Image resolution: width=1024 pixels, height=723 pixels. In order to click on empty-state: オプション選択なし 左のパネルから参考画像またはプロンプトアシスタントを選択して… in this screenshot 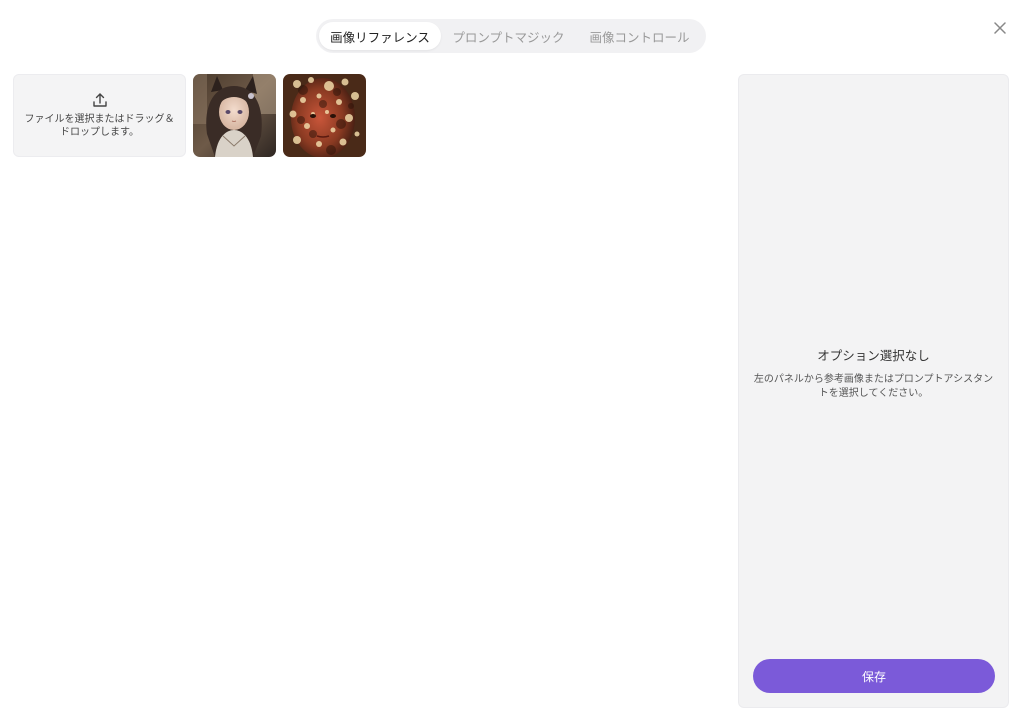, I will do `click(873, 373)`.